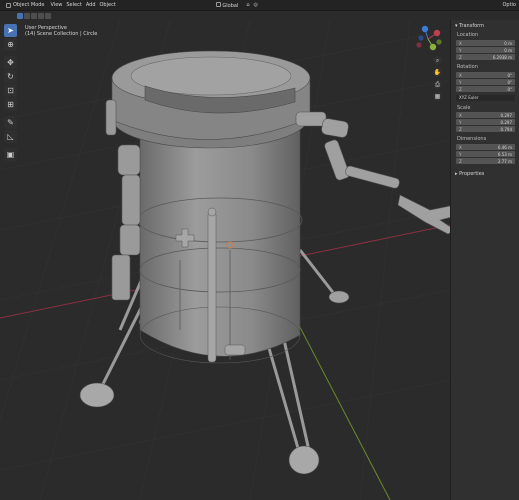 This screenshot has height=500, width=519. I want to click on menu-view: View, so click(57, 5).